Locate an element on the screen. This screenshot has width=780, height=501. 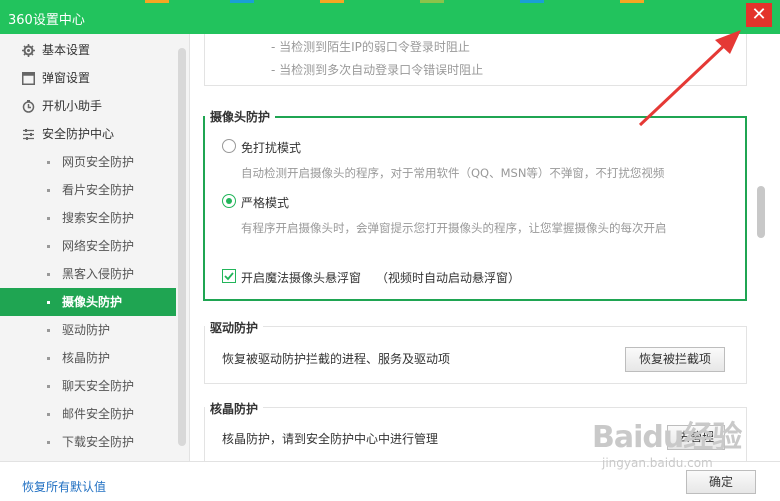
sidebar-subitem-label: 网页安全防护 is located at coordinates (98, 162).